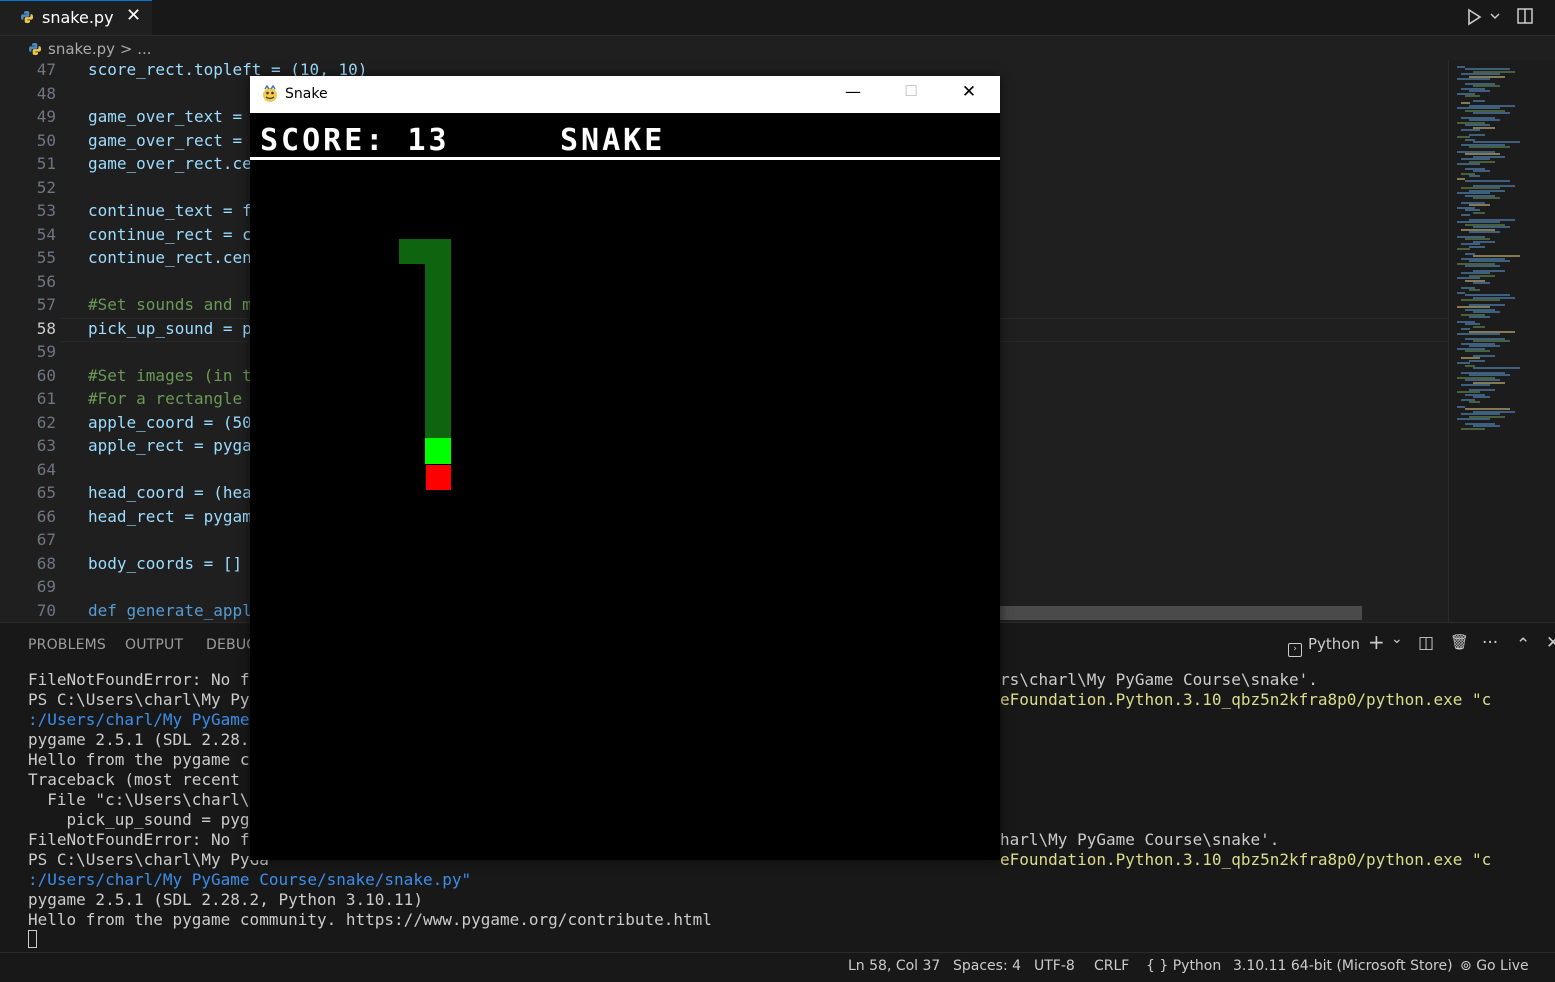 The height and width of the screenshot is (982, 1555). What do you see at coordinates (438, 477) in the screenshot?
I see `apple` at bounding box center [438, 477].